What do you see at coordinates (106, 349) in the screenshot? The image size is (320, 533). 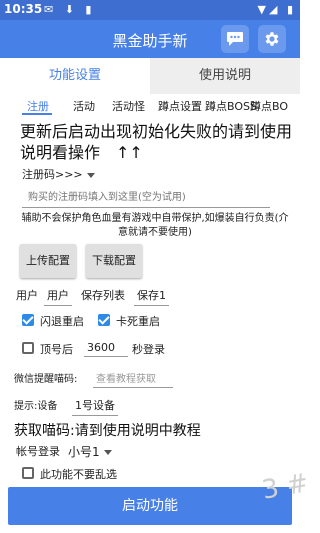 I see `relogin-seconds-field: 3600` at bounding box center [106, 349].